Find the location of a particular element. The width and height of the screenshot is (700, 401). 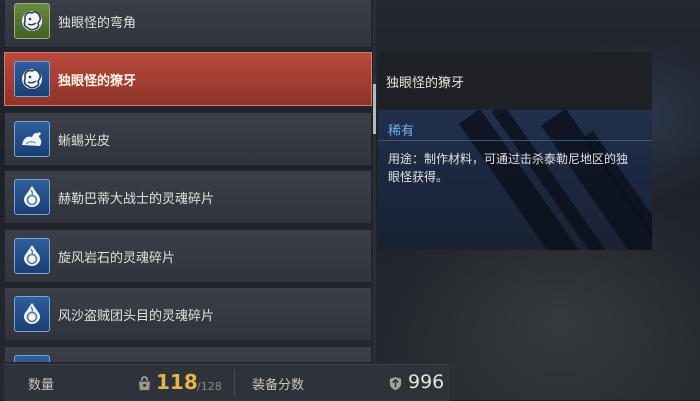

item-row: 赫勒巴蒂大战士的灵魂碎片 is located at coordinates (188, 197).